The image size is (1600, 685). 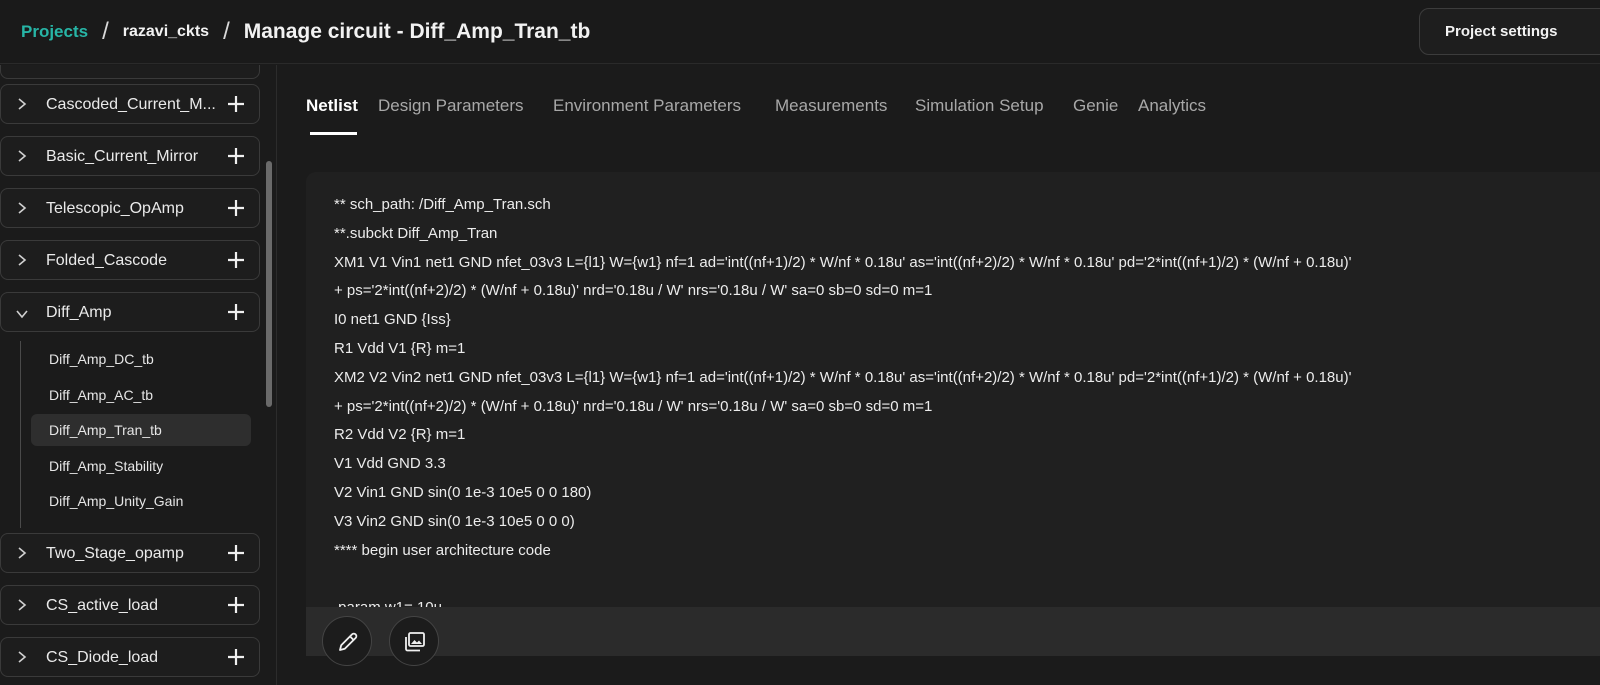 I want to click on netlist-line, so click(x=842, y=583).